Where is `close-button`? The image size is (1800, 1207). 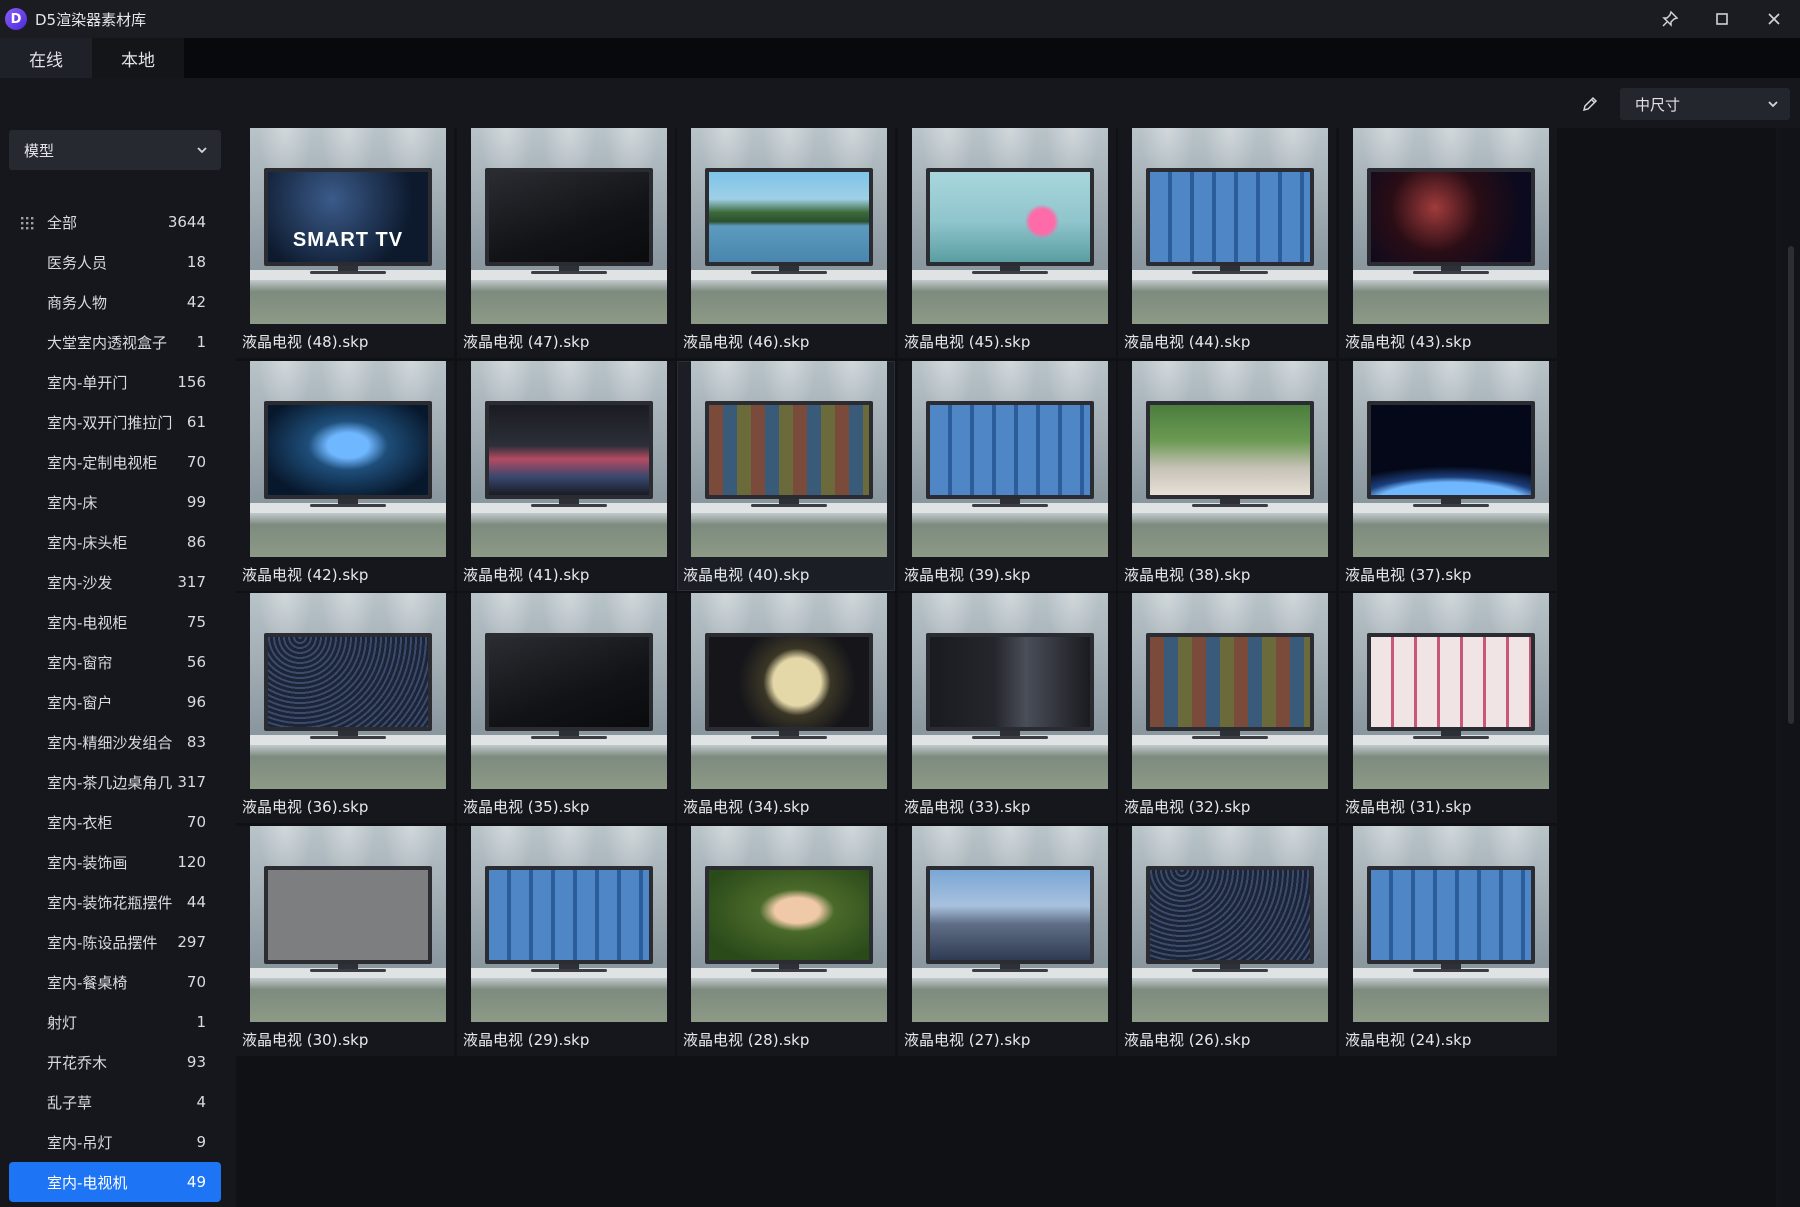
close-button is located at coordinates (1774, 19).